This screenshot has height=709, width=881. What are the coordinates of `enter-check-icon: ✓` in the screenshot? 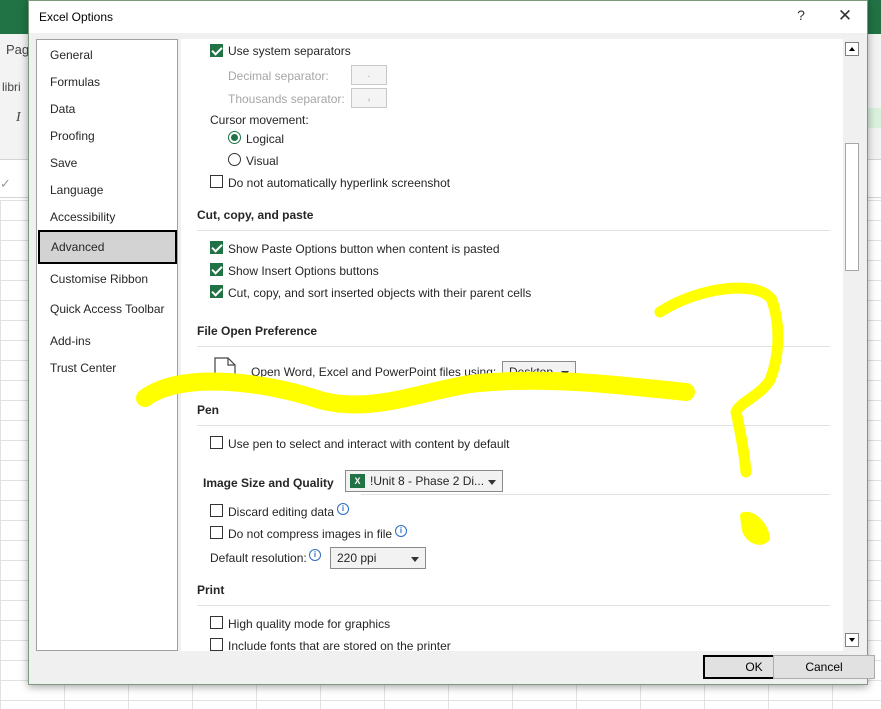 It's located at (5, 184).